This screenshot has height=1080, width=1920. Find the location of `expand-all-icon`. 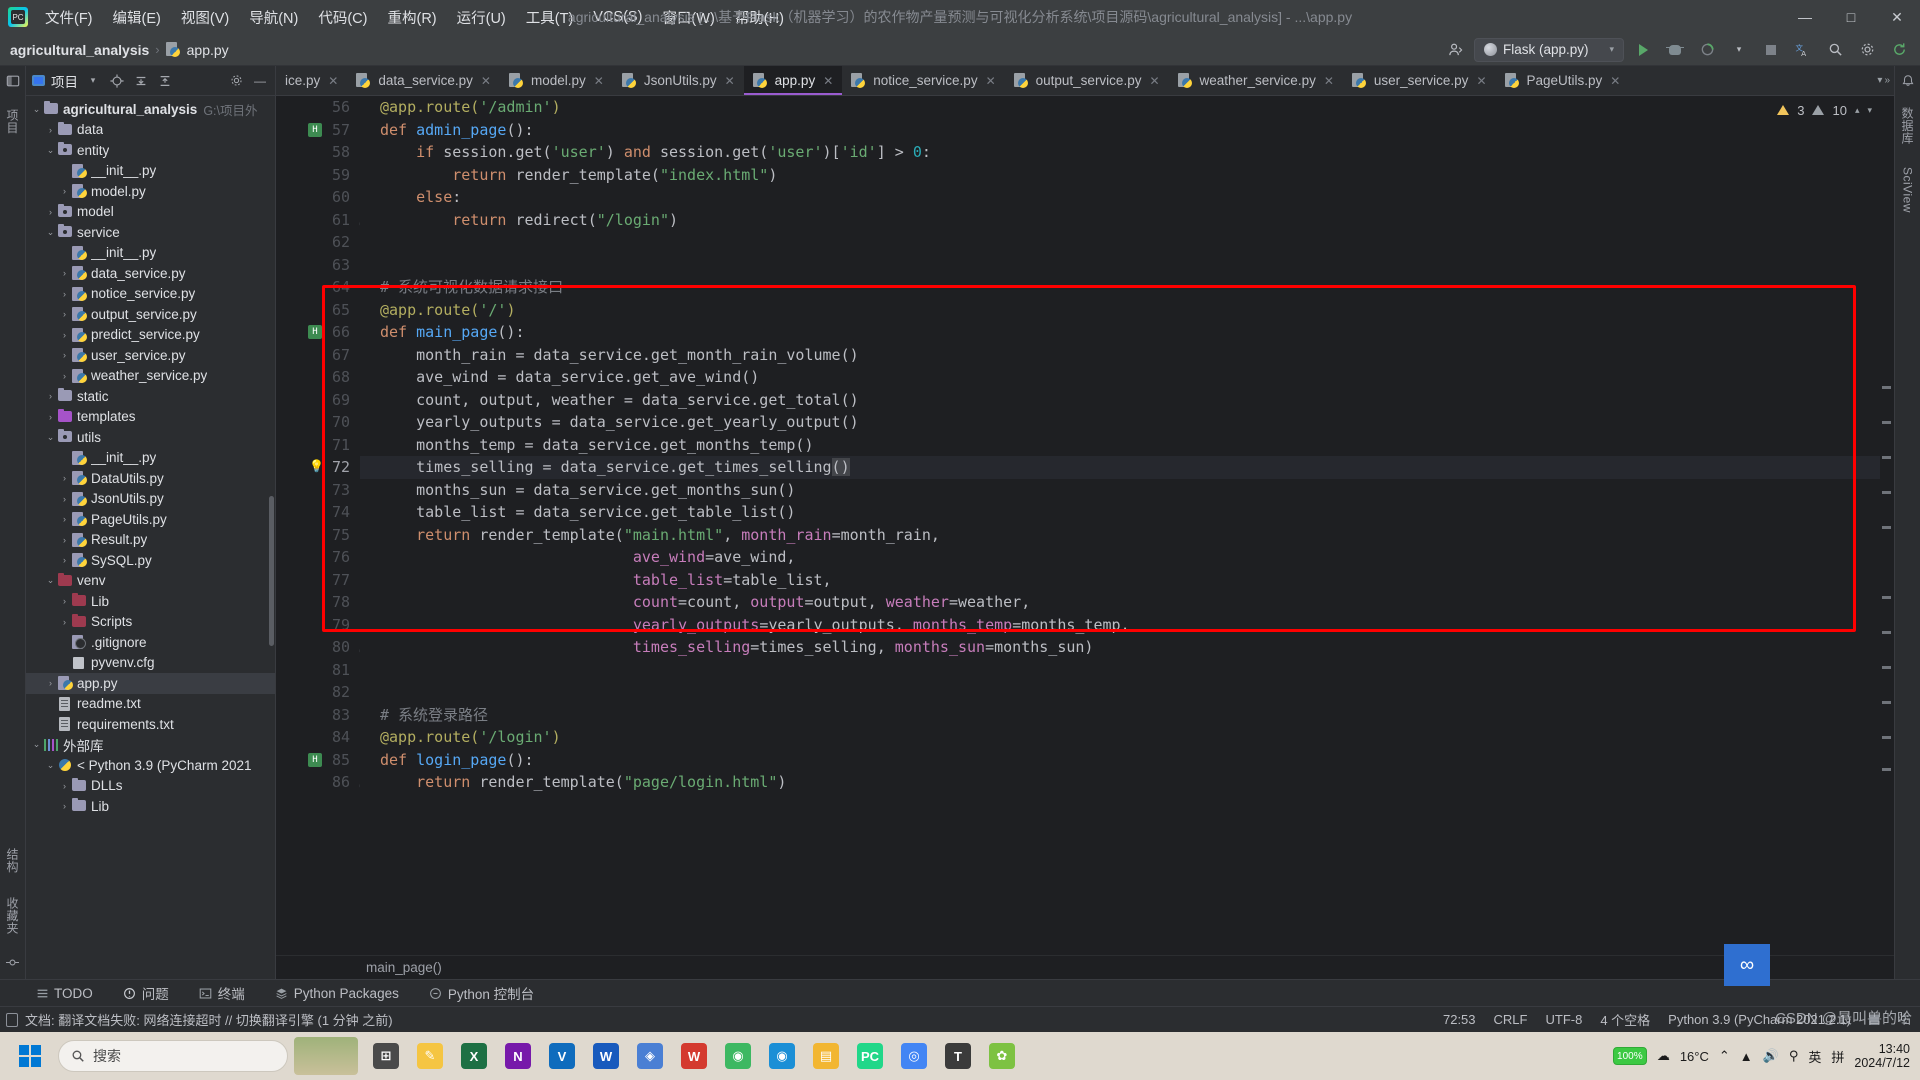

expand-all-icon is located at coordinates (141, 81).